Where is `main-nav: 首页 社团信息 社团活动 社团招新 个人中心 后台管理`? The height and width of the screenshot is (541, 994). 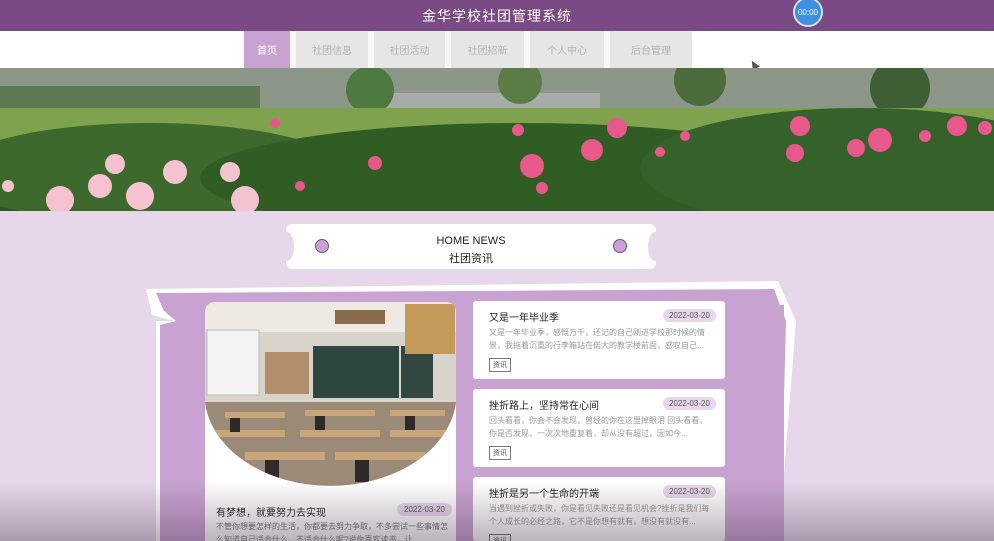
main-nav: 首页 社团信息 社团活动 社团招新 个人中心 后台管理 is located at coordinates (468, 49).